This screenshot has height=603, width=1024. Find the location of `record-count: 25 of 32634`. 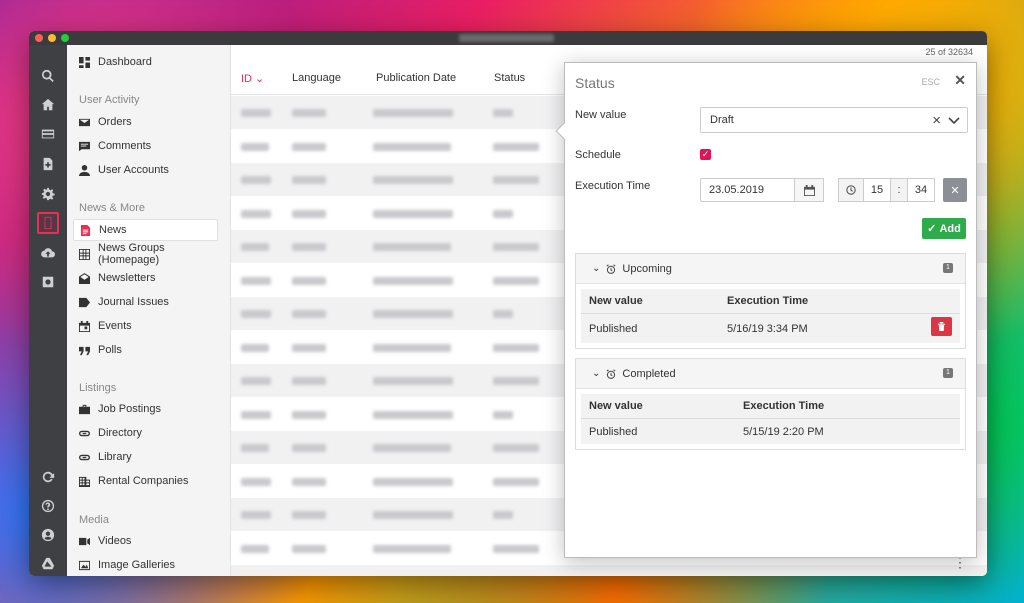

record-count: 25 of 32634 is located at coordinates (949, 52).